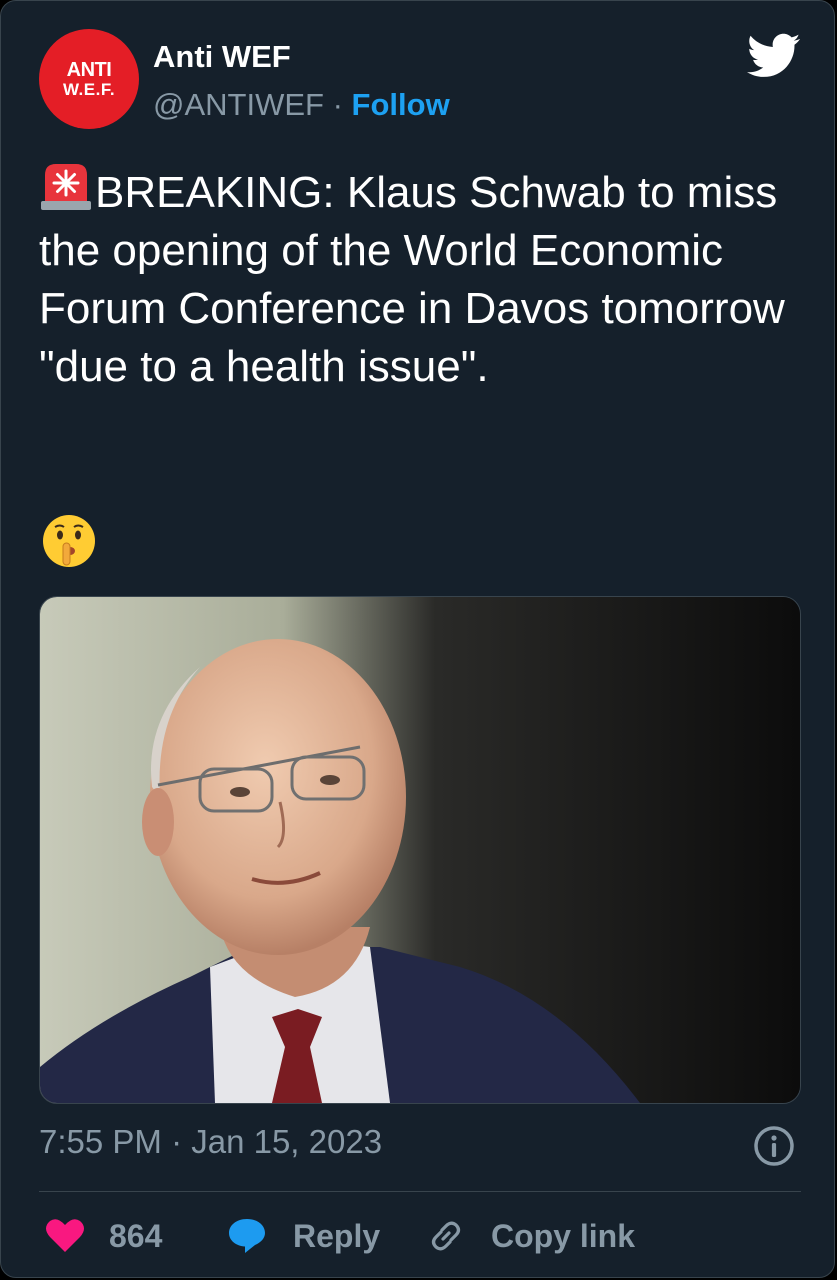  Describe the element at coordinates (446, 1236) in the screenshot. I see `link-icon` at that location.